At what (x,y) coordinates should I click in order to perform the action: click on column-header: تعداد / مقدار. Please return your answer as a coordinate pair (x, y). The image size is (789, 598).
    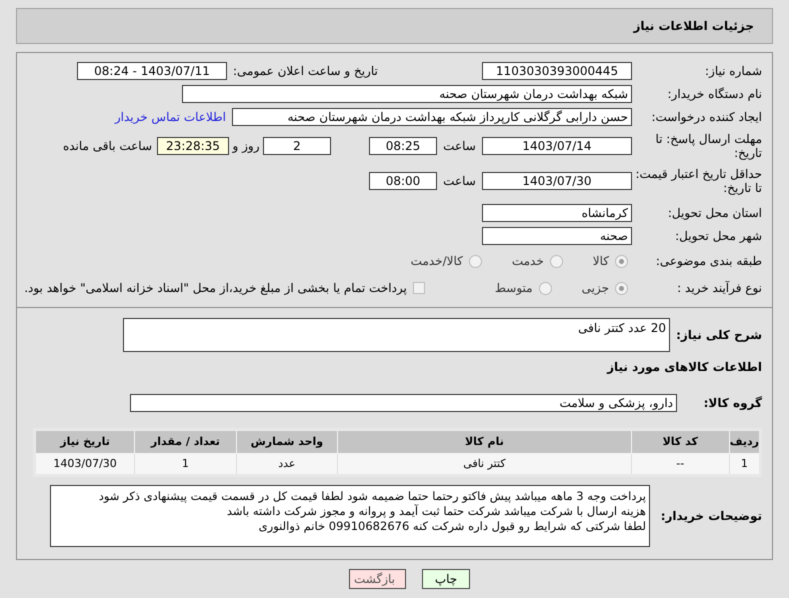
    Looking at the image, I should click on (185, 442).